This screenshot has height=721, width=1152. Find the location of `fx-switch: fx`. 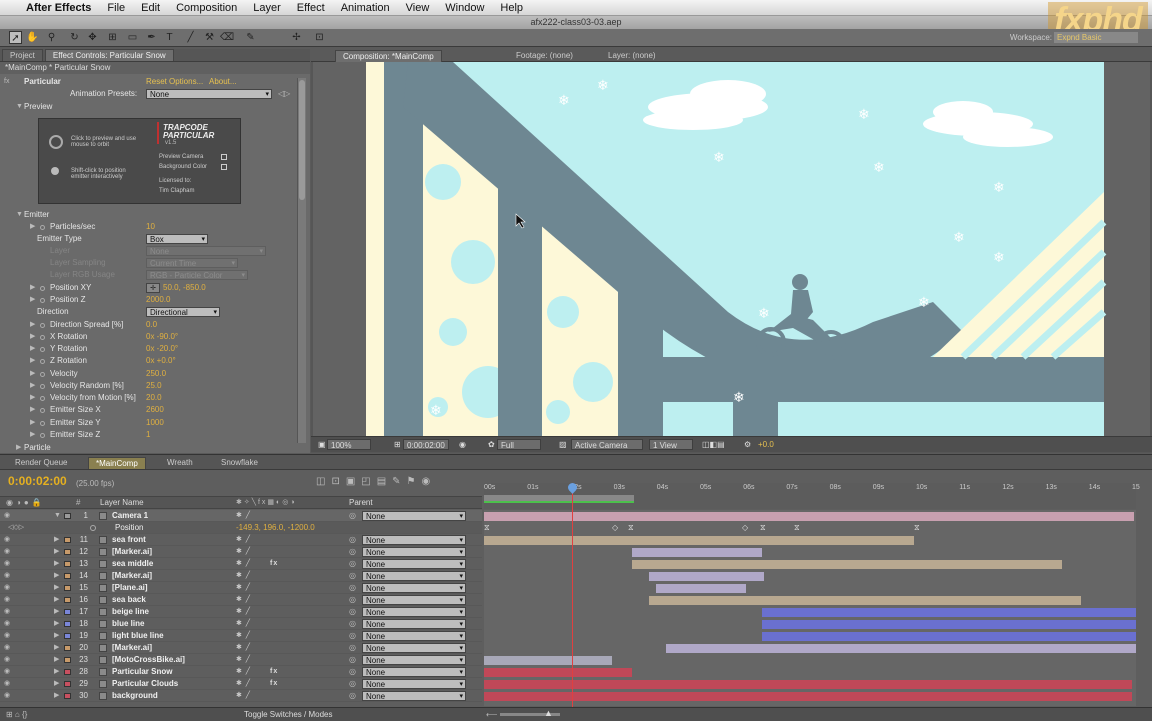

fx-switch: fx is located at coordinates (274, 684).